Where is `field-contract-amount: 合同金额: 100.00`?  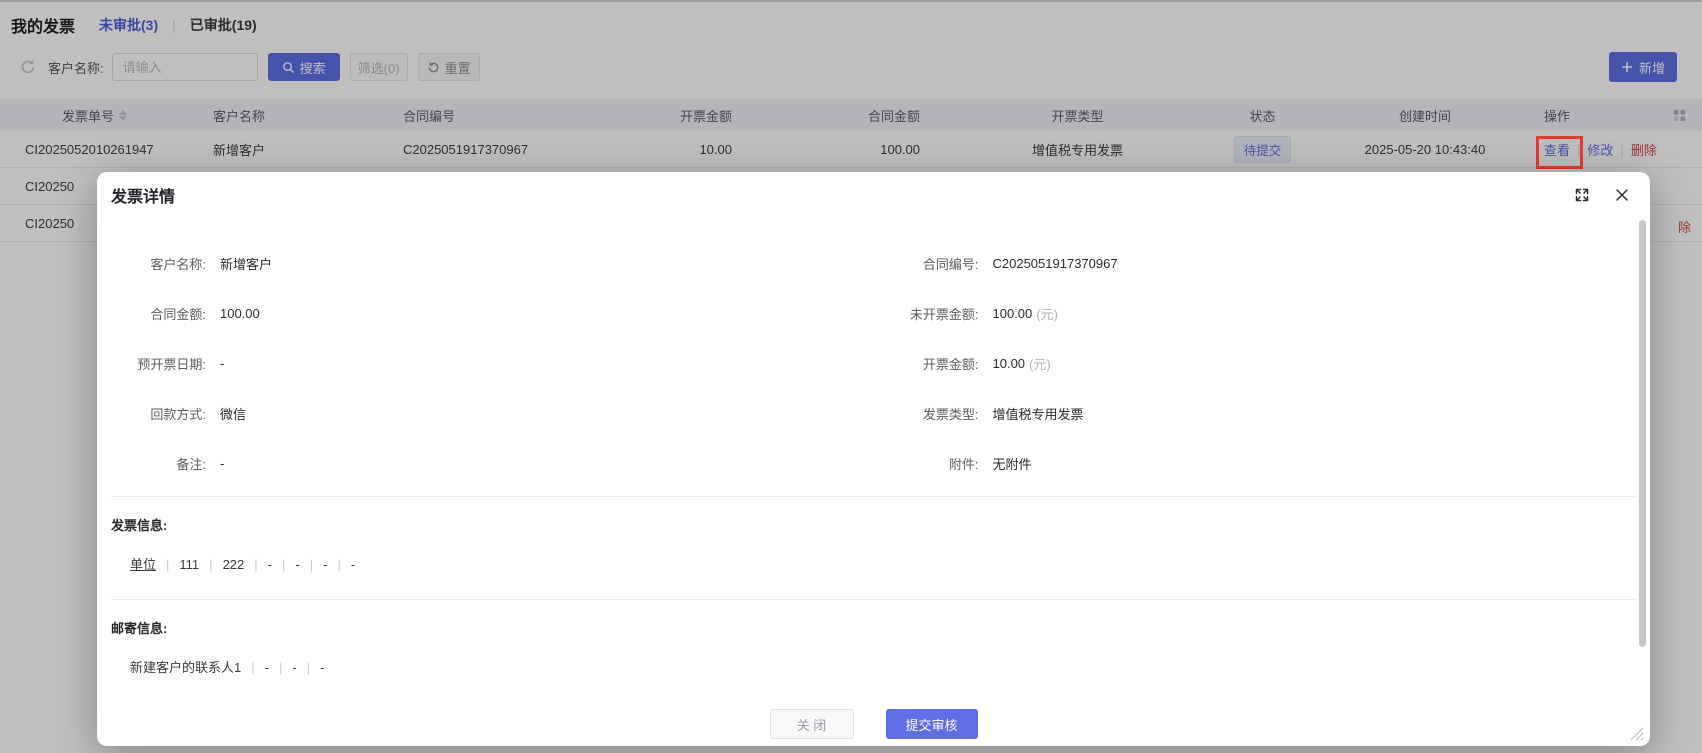 field-contract-amount: 合同金额: 100.00 is located at coordinates (205, 313).